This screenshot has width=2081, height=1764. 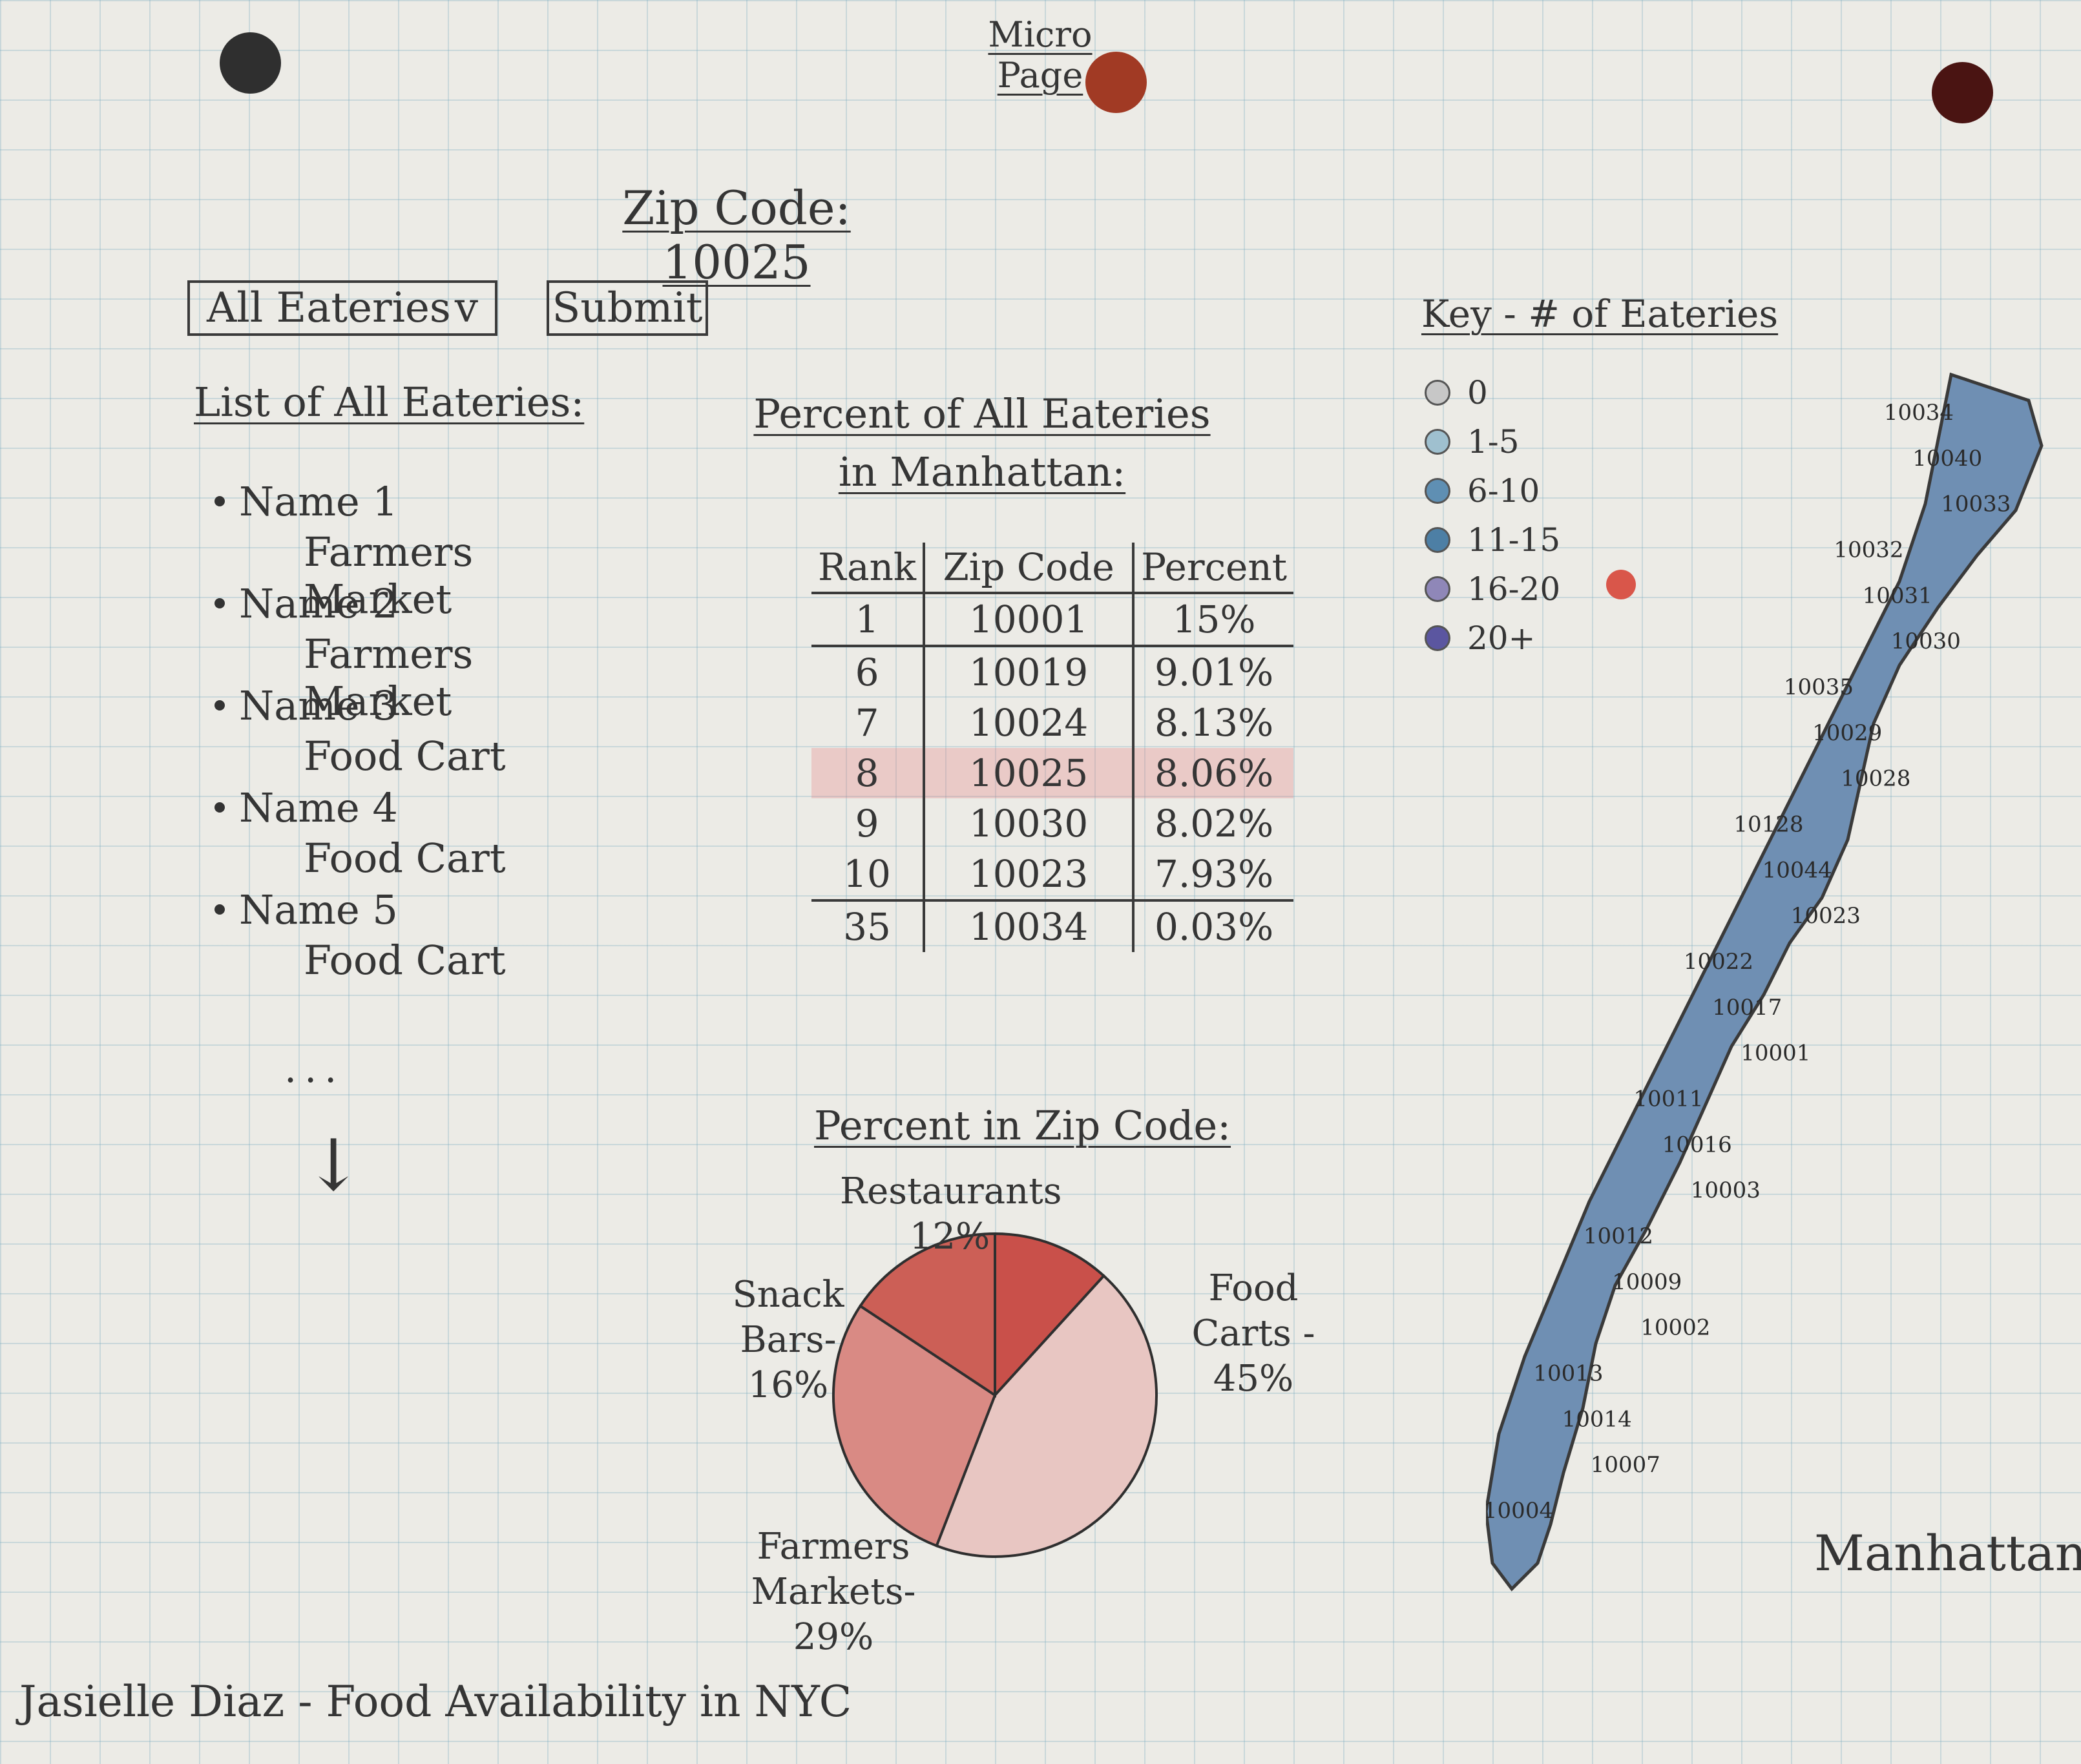 I want to click on column-header-rank: Rank, so click(x=868, y=568).